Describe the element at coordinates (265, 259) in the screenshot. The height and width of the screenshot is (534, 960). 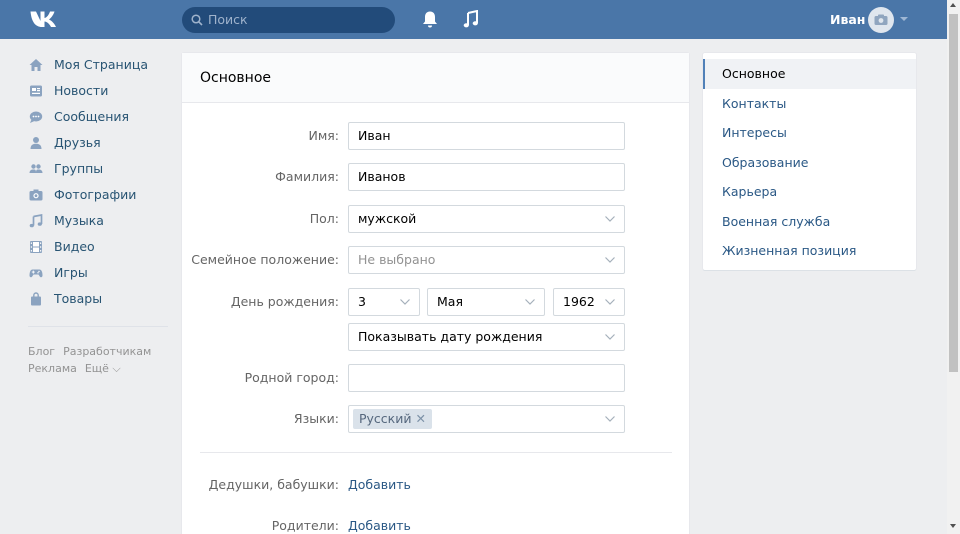
I see `marital-status-label: Семейное положение:` at that location.